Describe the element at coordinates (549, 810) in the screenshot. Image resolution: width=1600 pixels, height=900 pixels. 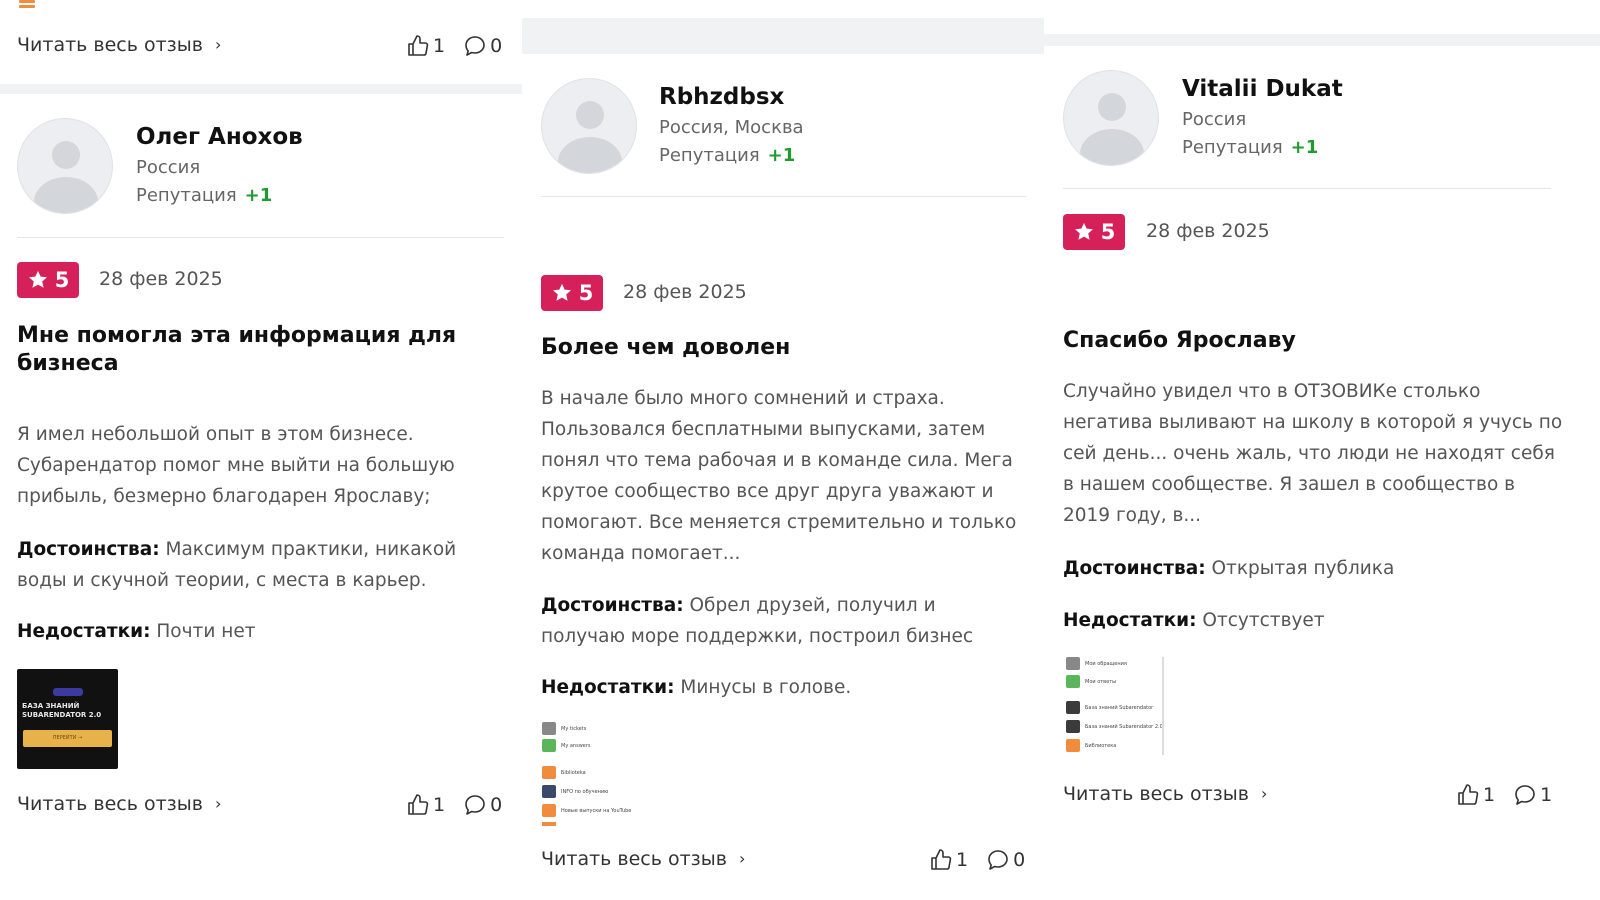
I see `youtube-icon` at that location.